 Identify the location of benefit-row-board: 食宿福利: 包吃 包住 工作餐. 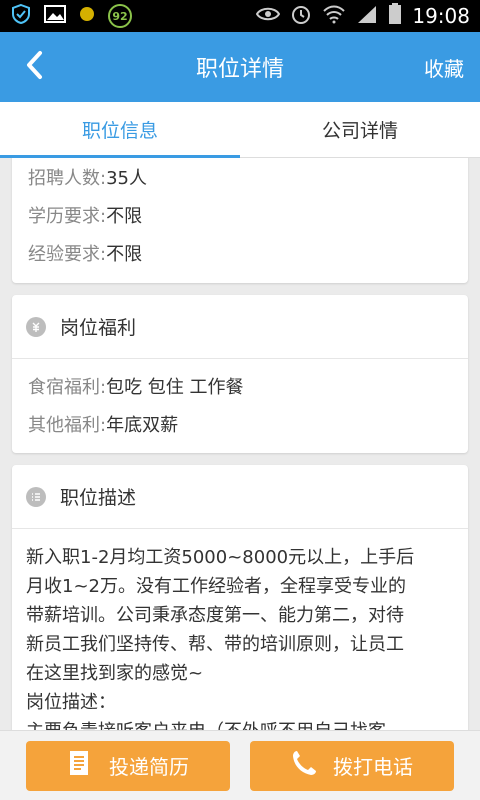
(240, 386).